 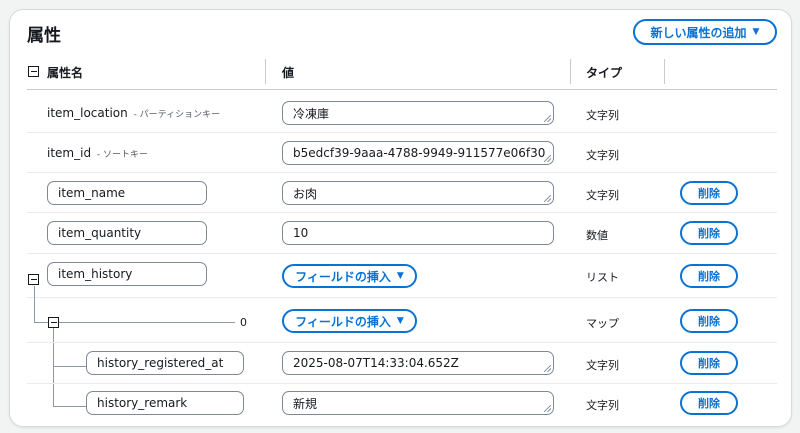 What do you see at coordinates (305, 403) in the screenshot?
I see `field-text: 新規` at bounding box center [305, 403].